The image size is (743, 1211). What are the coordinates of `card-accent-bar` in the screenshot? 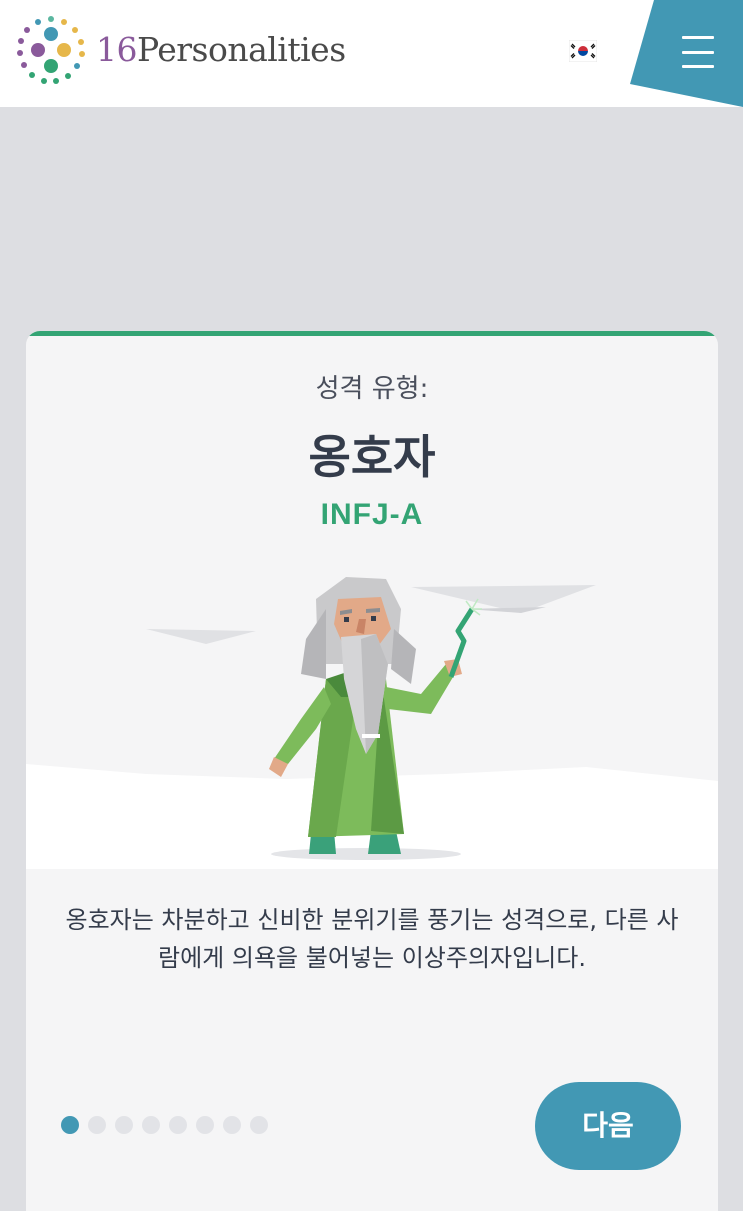 It's located at (372, 333).